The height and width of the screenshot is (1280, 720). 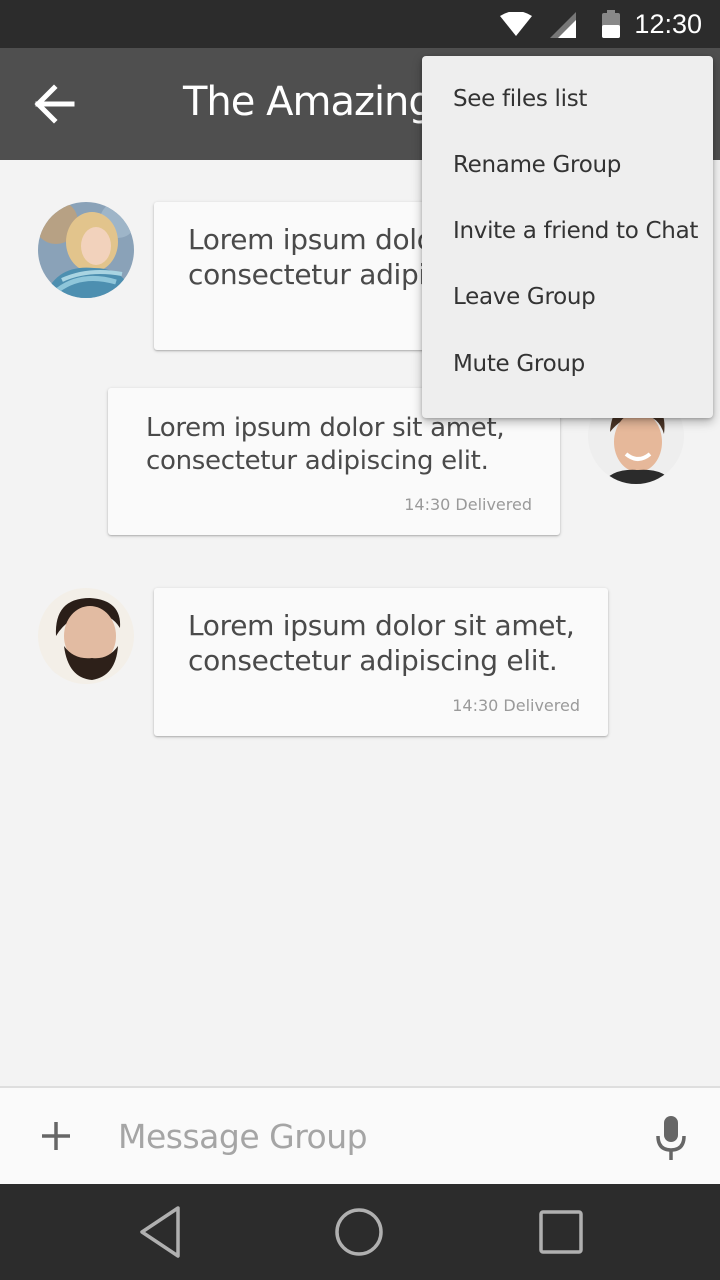 I want to click on group-title: The Amazing, so click(x=308, y=102).